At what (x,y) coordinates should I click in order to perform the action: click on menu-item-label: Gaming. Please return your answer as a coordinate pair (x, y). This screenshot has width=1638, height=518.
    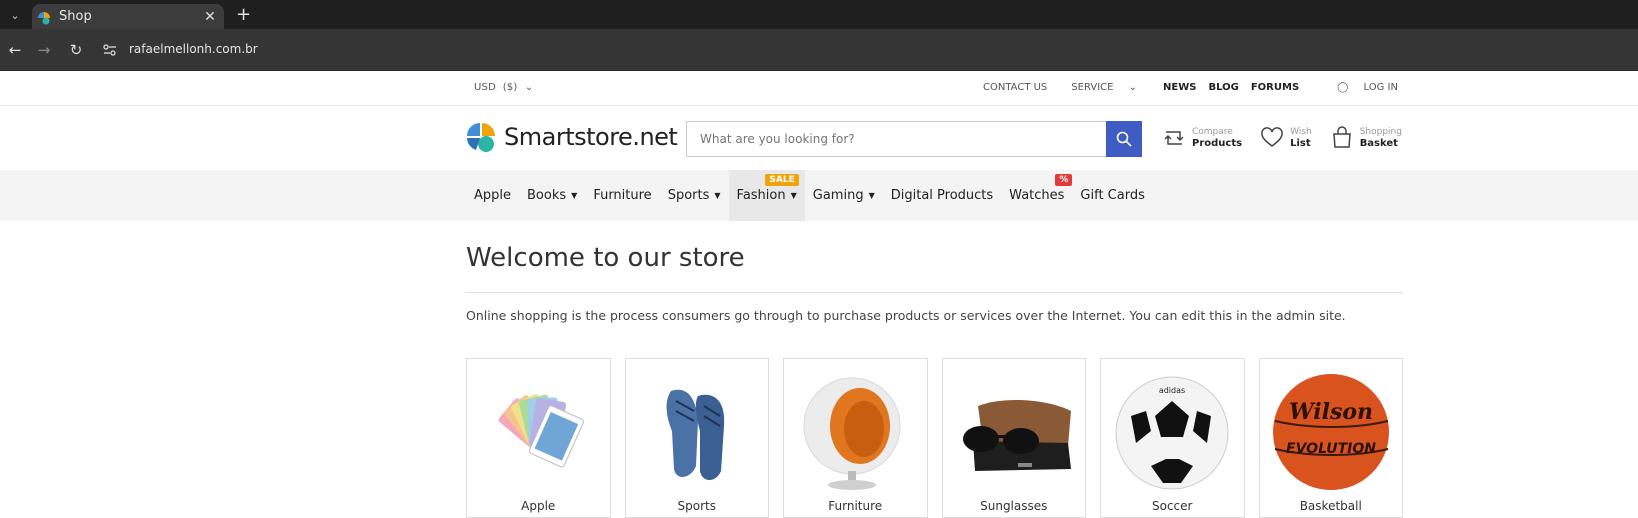
    Looking at the image, I should click on (838, 195).